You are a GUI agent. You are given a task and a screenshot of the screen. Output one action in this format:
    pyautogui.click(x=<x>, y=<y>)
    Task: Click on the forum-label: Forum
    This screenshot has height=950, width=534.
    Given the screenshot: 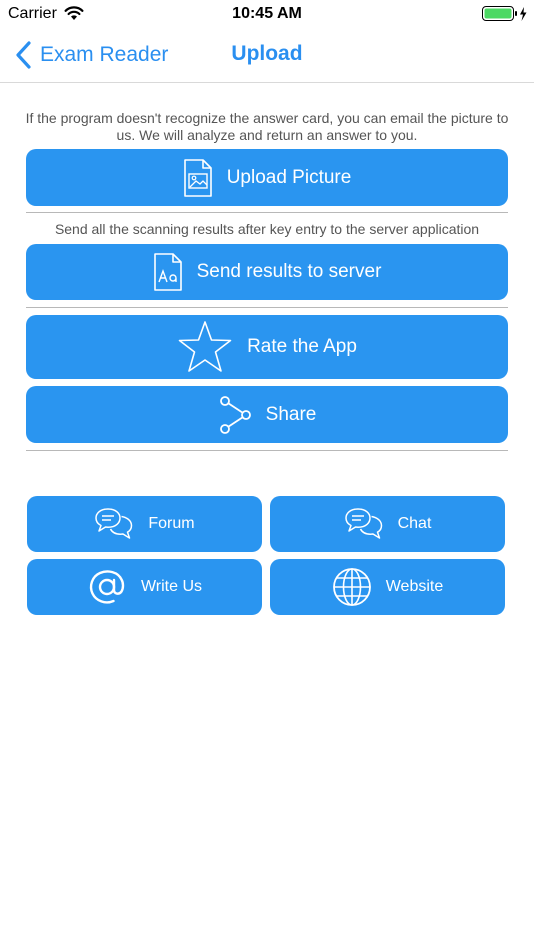 What is the action you would take?
    pyautogui.click(x=171, y=523)
    